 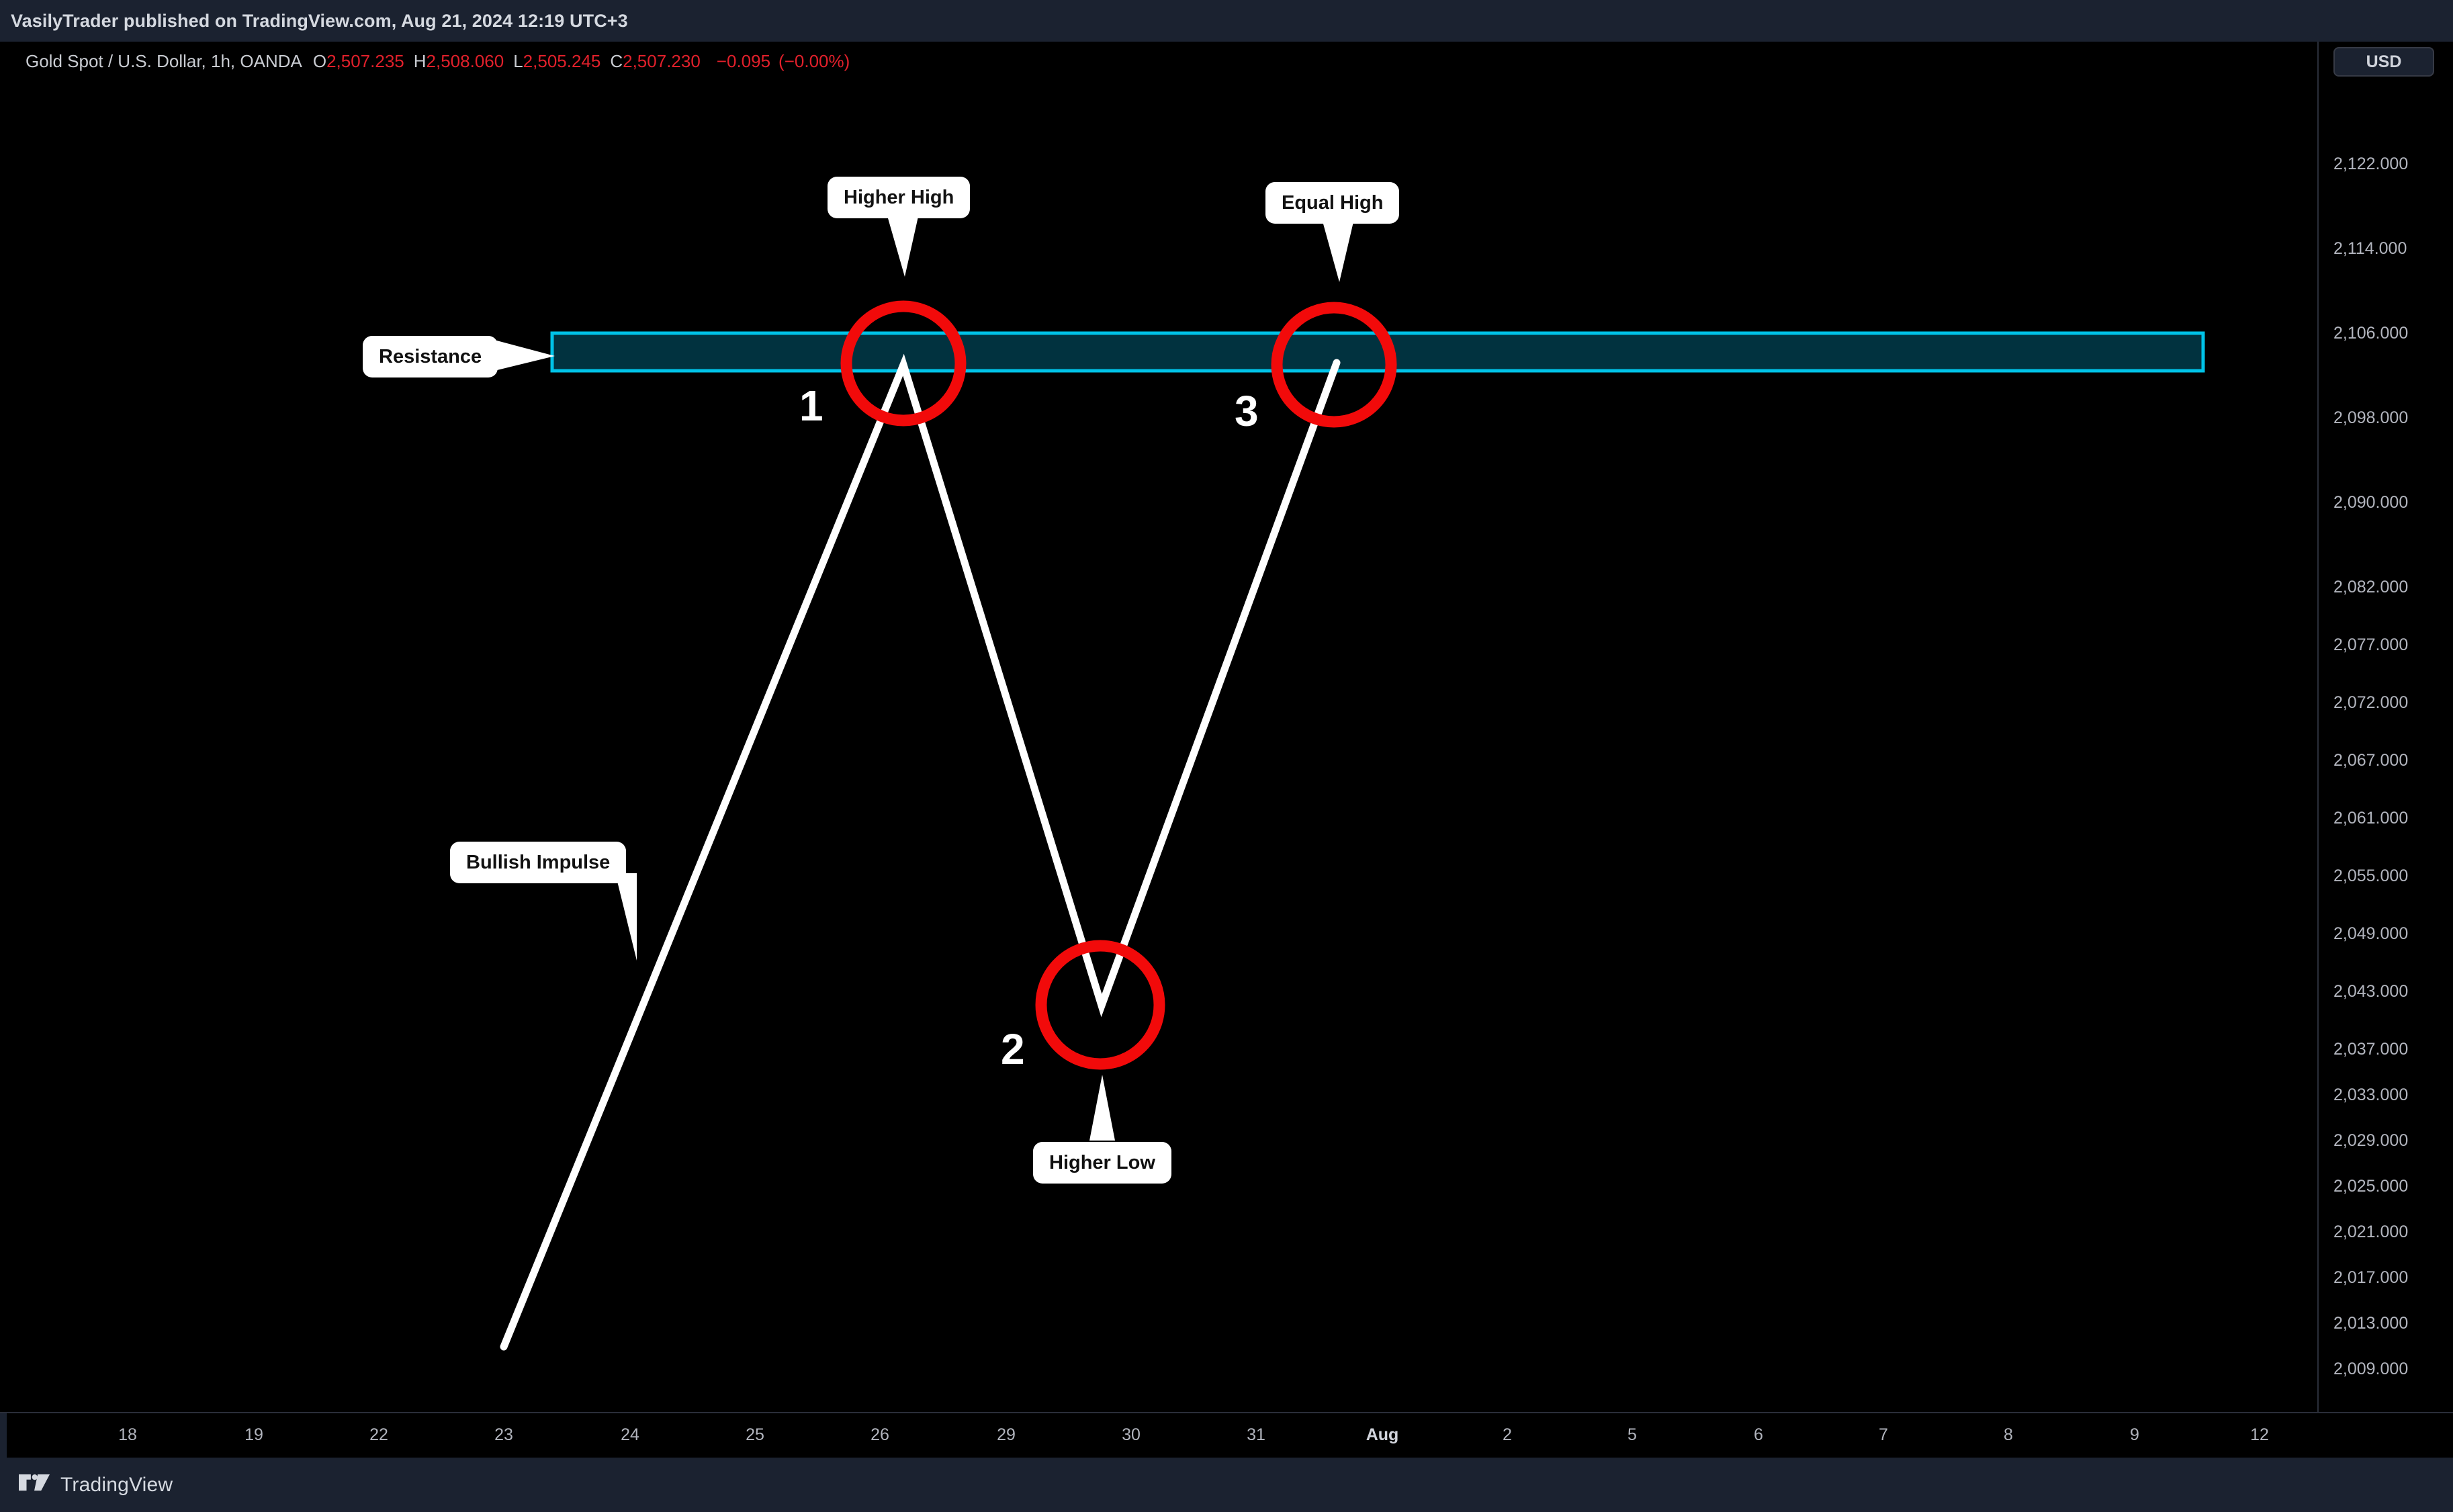 What do you see at coordinates (814, 61) in the screenshot?
I see `change-percent-value: (−0.00%)` at bounding box center [814, 61].